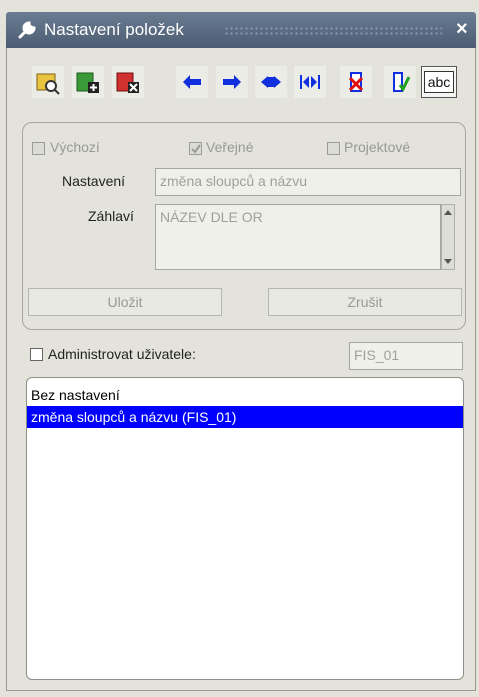 This screenshot has width=479, height=697. What do you see at coordinates (125, 302) in the screenshot?
I see `save-button: Uložit` at bounding box center [125, 302].